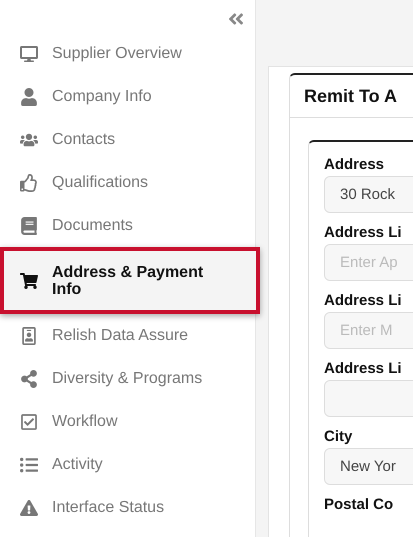  I want to click on id-card-icon, so click(29, 335).